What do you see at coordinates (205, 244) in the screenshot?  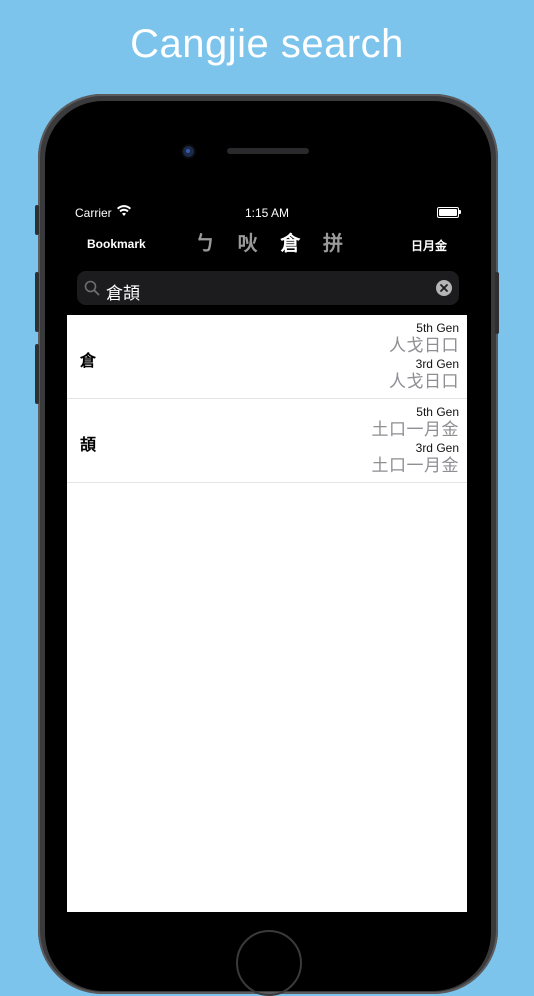 I see `tab-bopomofo: ㄅ` at bounding box center [205, 244].